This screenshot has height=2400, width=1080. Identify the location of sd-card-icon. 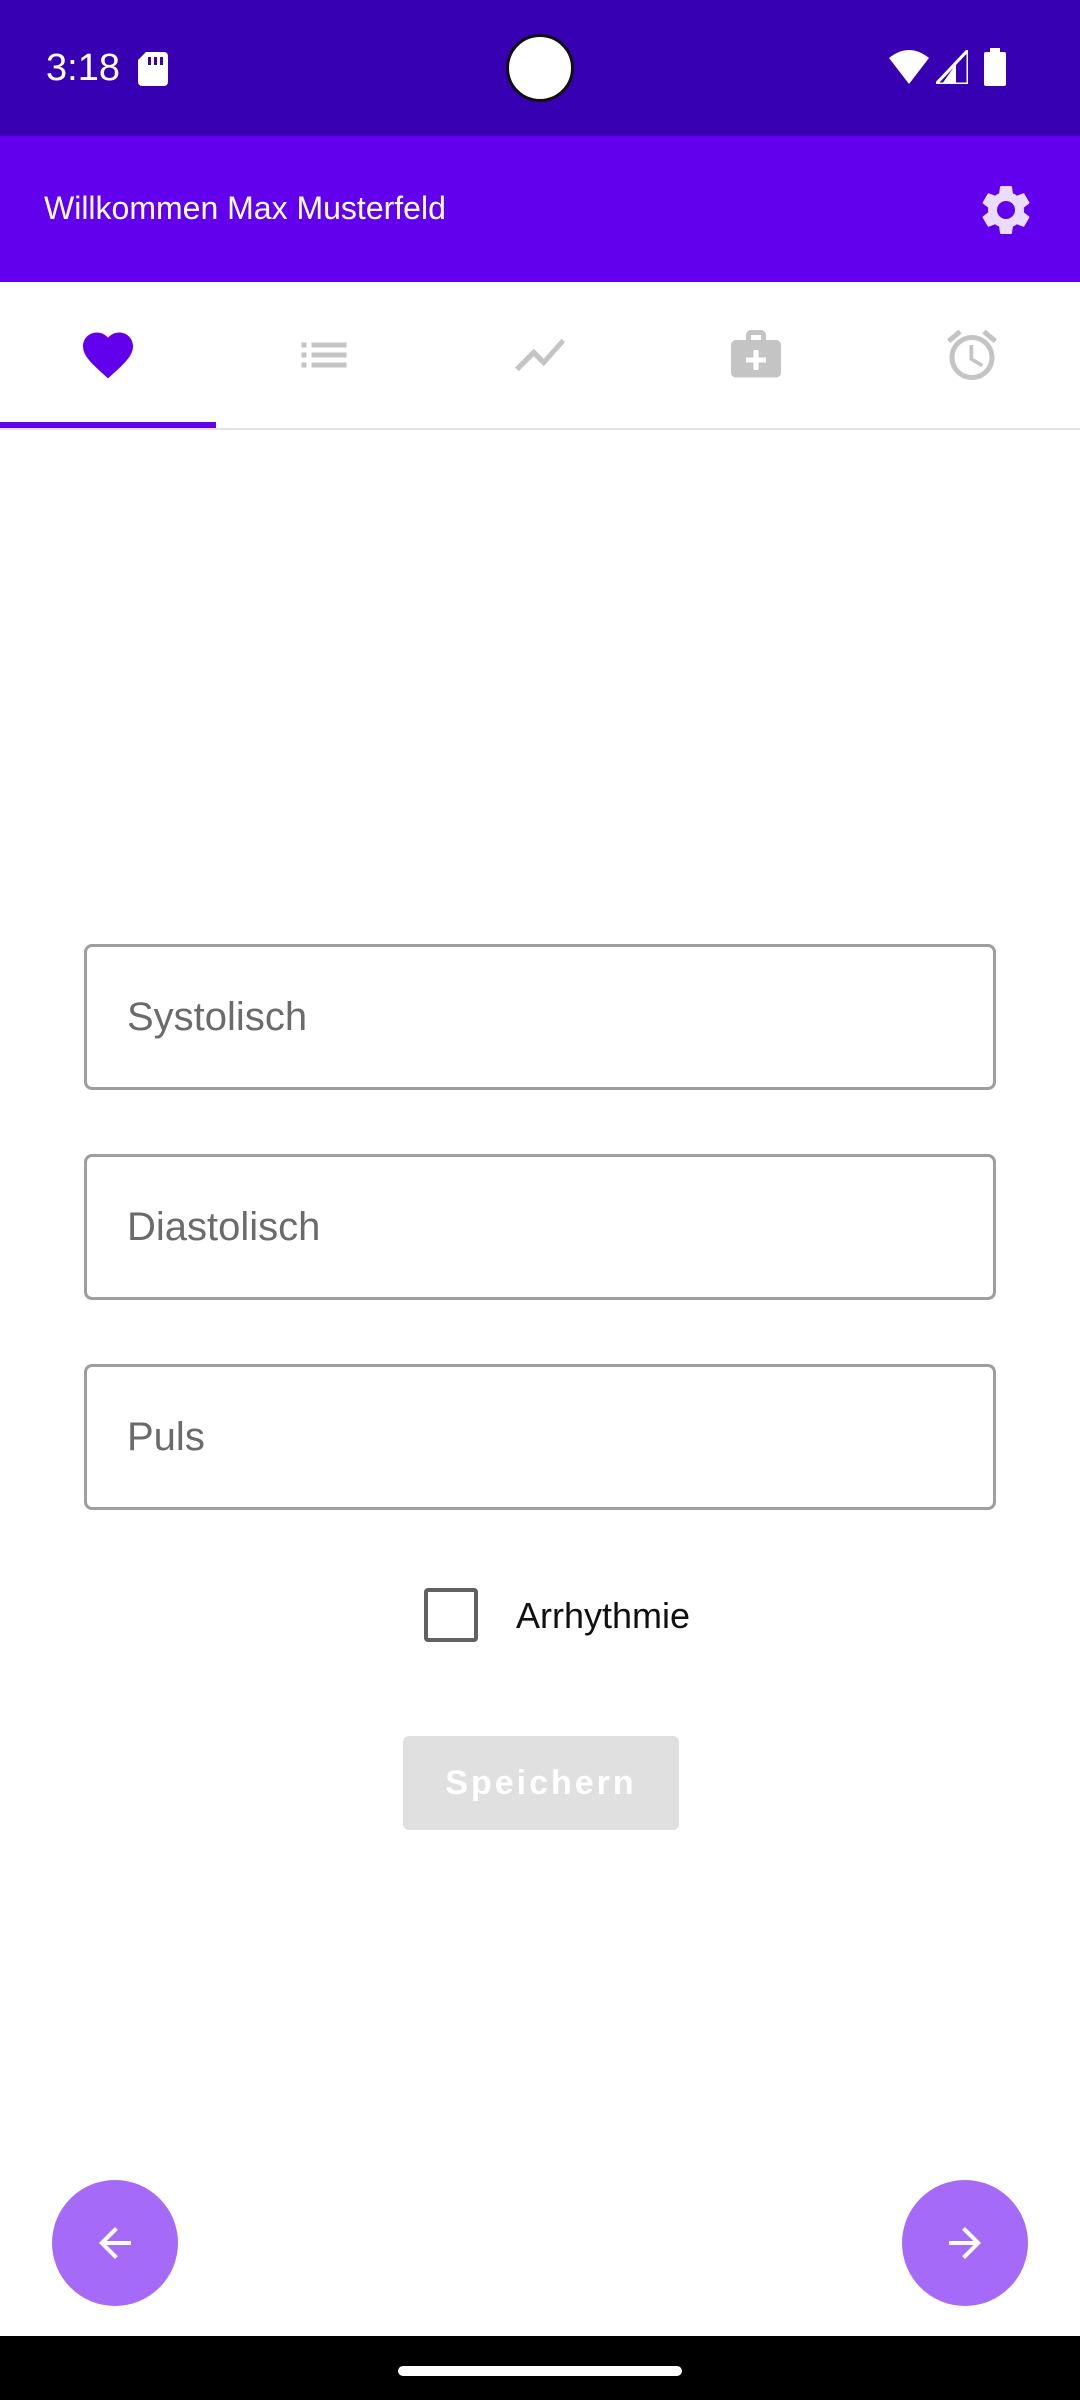
(153, 69).